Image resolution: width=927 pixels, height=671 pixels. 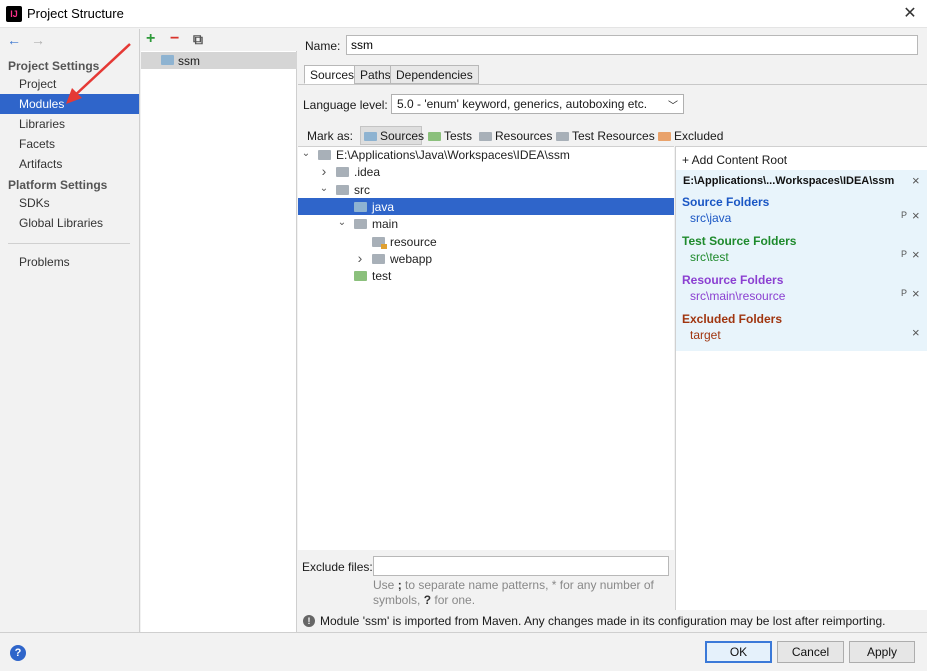 What do you see at coordinates (726, 202) in the screenshot?
I see `root-group-title: Source Folders` at bounding box center [726, 202].